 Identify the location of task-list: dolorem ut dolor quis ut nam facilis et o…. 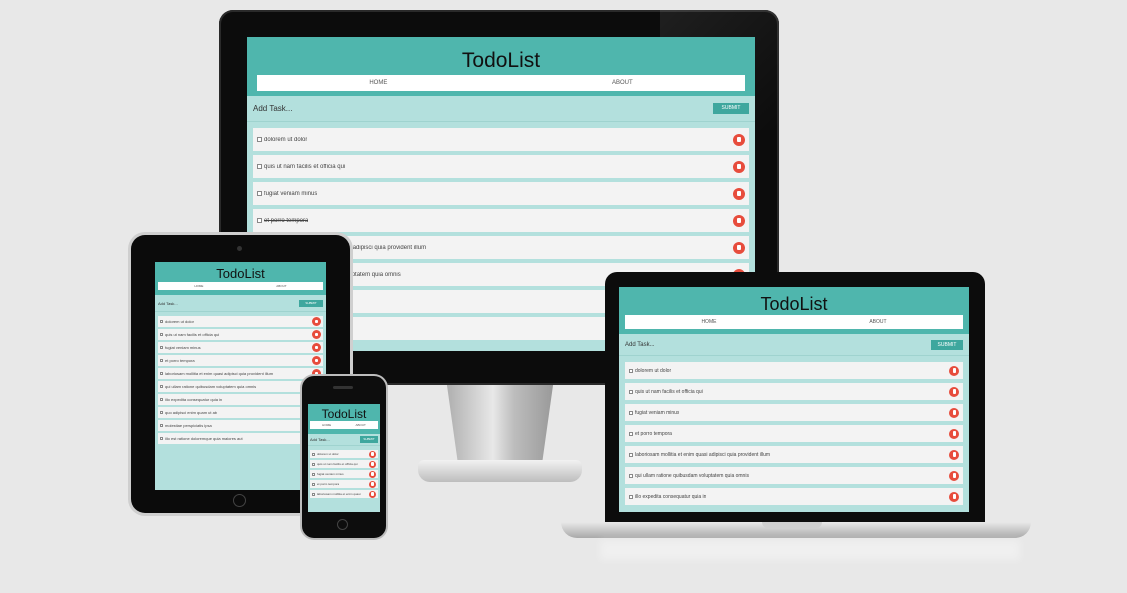
(240, 378).